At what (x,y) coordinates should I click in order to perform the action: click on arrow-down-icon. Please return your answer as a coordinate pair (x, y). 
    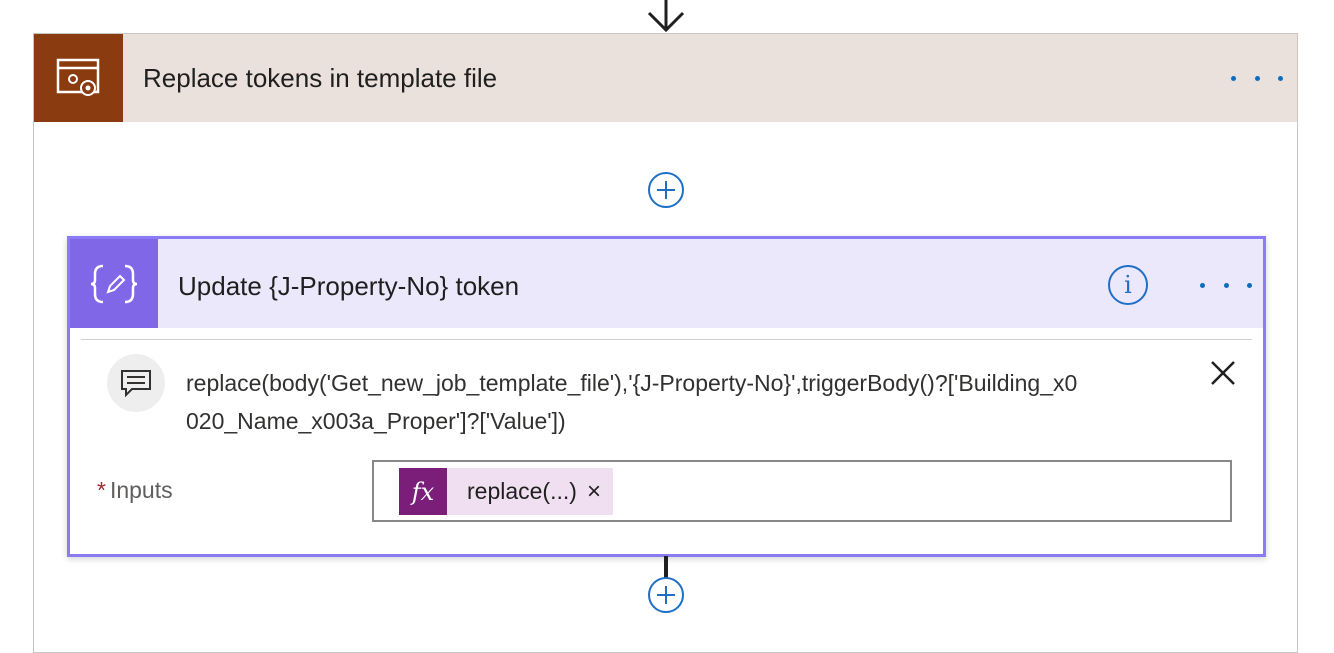
    Looking at the image, I should click on (666, 16).